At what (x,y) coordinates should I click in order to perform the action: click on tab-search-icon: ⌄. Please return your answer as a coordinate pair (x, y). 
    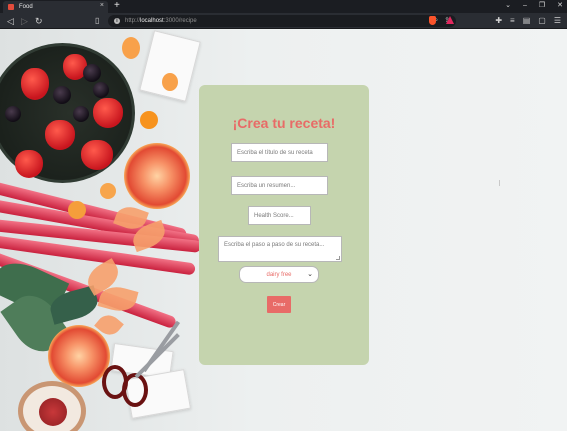
    Looking at the image, I should click on (508, 6).